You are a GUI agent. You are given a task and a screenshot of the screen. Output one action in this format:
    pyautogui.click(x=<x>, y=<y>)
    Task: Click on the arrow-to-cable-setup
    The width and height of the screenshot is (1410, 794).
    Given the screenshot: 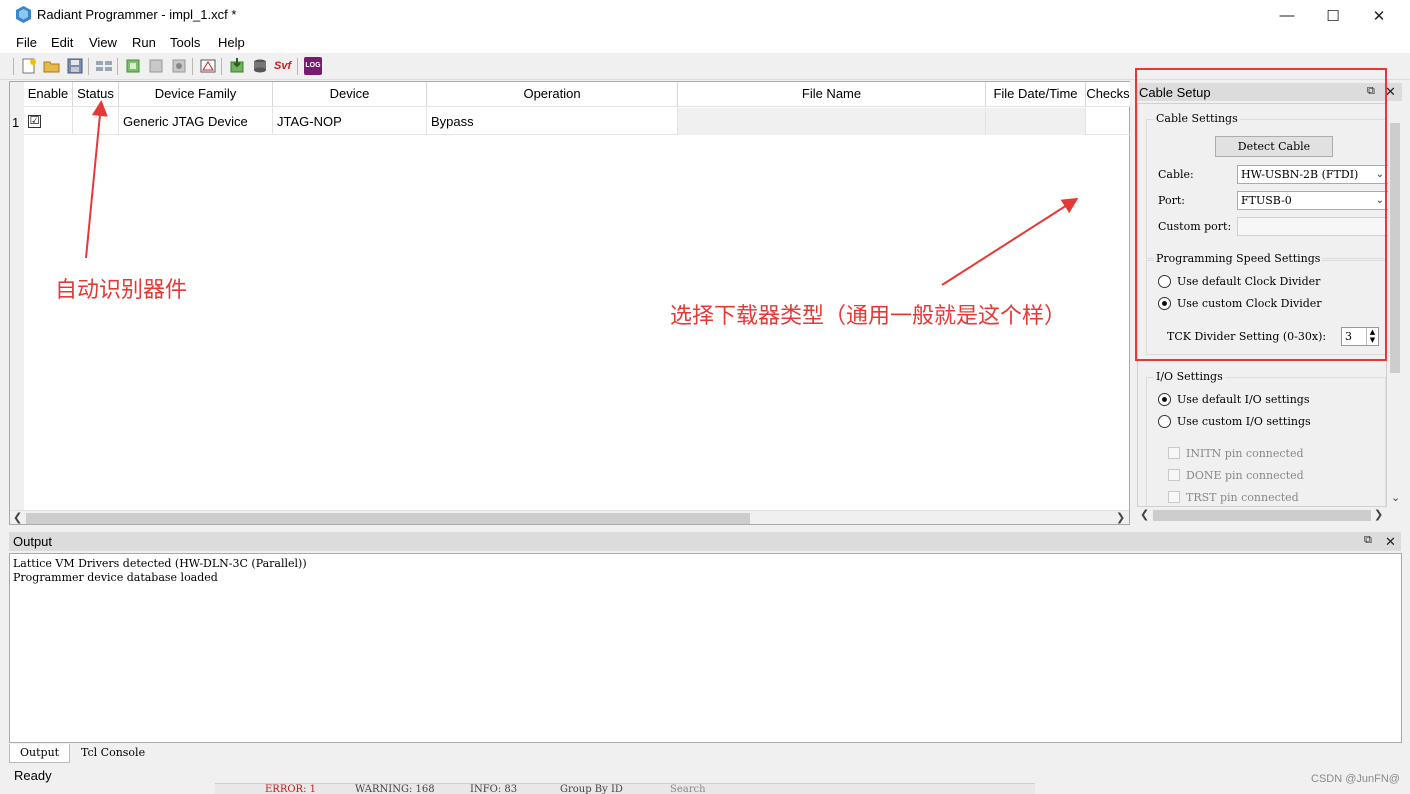 What is the action you would take?
    pyautogui.click(x=1010, y=241)
    